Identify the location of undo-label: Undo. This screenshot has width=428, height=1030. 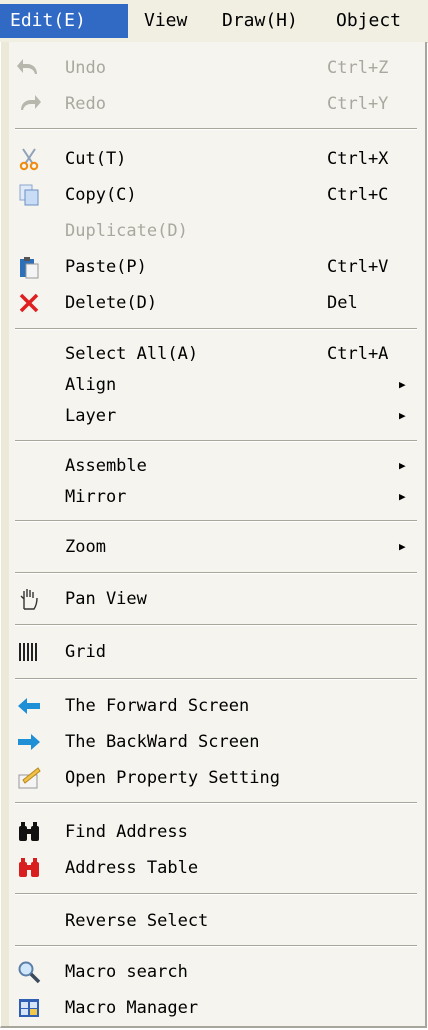
(85, 68).